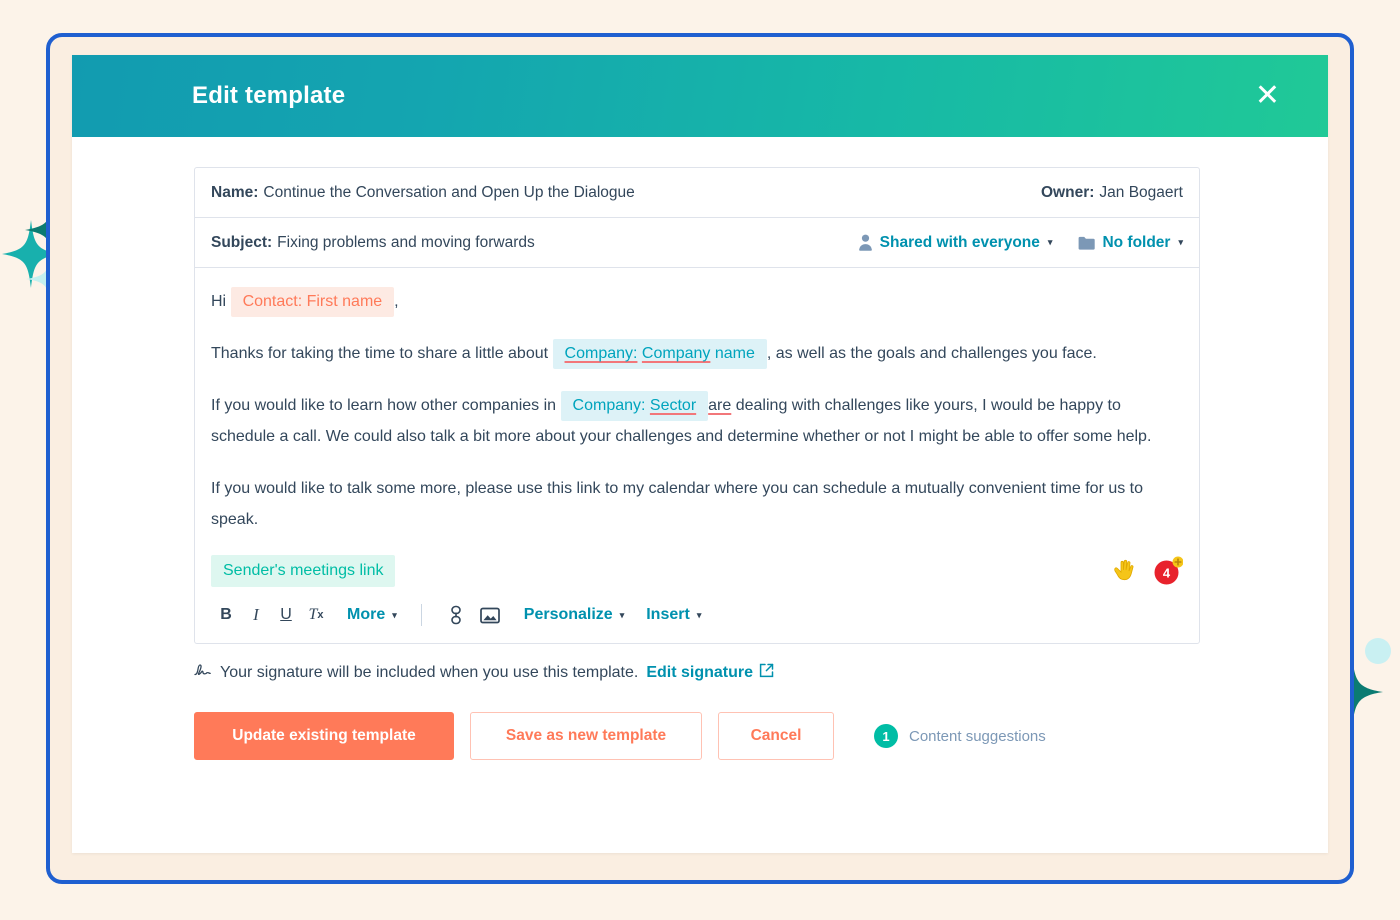 This screenshot has width=1400, height=920. I want to click on token-company-word-3: name, so click(734, 353).